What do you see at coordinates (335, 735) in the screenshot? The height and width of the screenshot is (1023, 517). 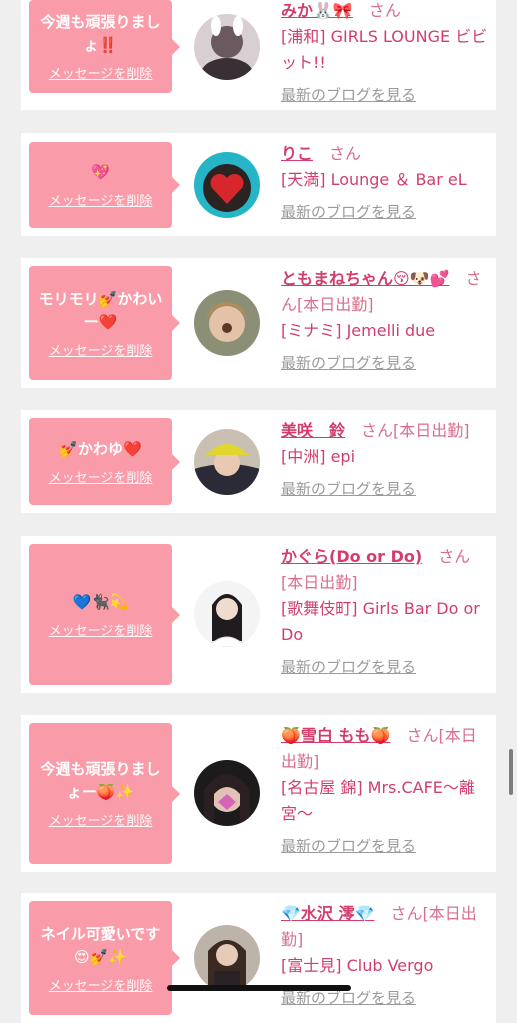 I see `cast-name-link: 🍑雪白 もも🍑` at bounding box center [335, 735].